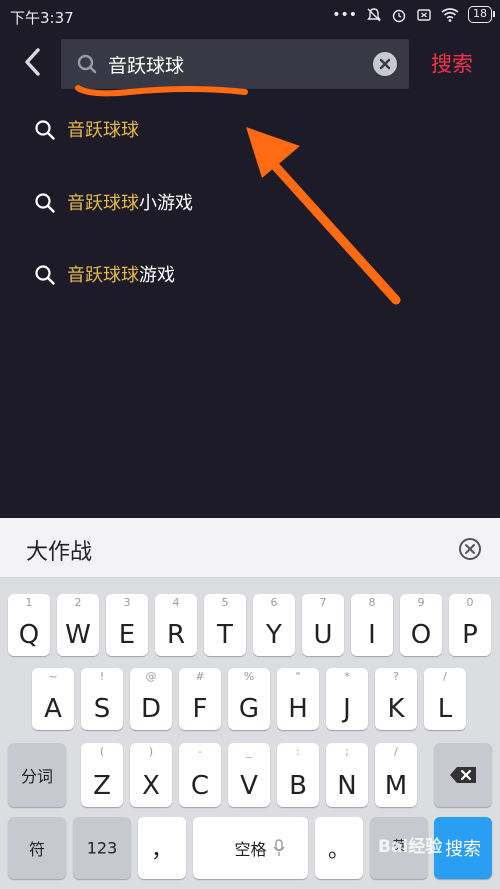  What do you see at coordinates (200, 751) in the screenshot?
I see `key-secondary-char: -` at bounding box center [200, 751].